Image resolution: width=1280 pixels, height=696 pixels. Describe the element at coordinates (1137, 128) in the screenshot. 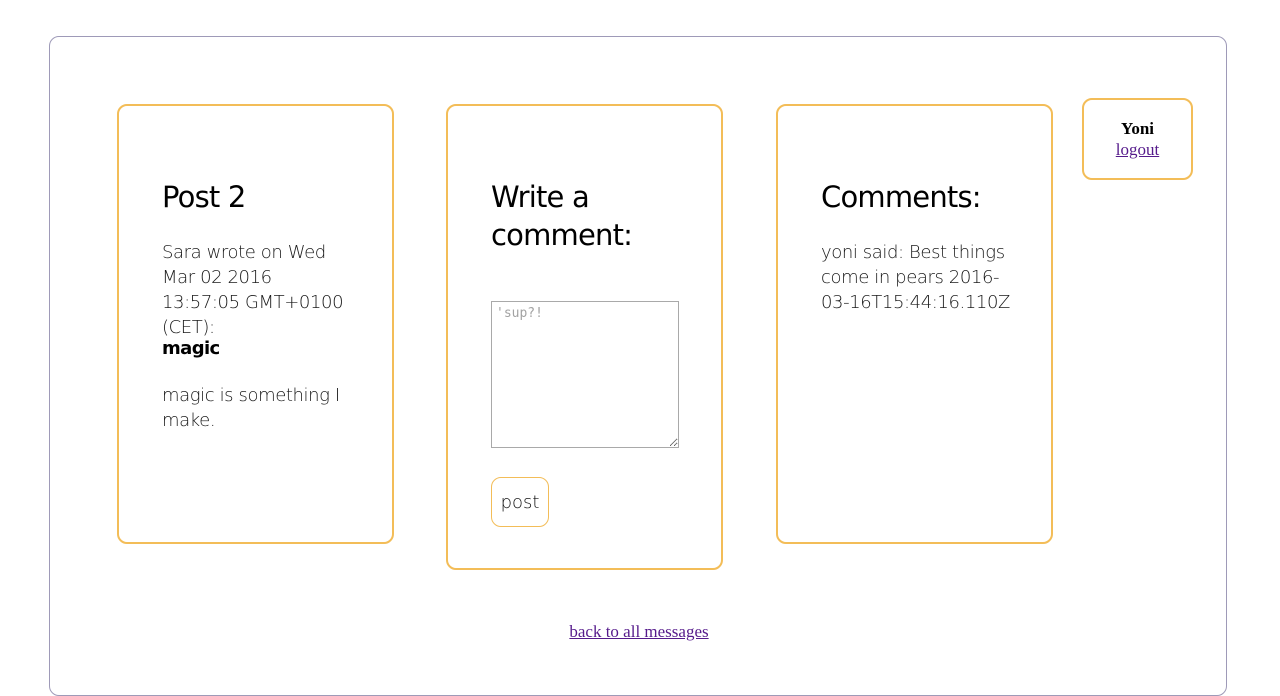

I see `user-name: Yoni` at that location.